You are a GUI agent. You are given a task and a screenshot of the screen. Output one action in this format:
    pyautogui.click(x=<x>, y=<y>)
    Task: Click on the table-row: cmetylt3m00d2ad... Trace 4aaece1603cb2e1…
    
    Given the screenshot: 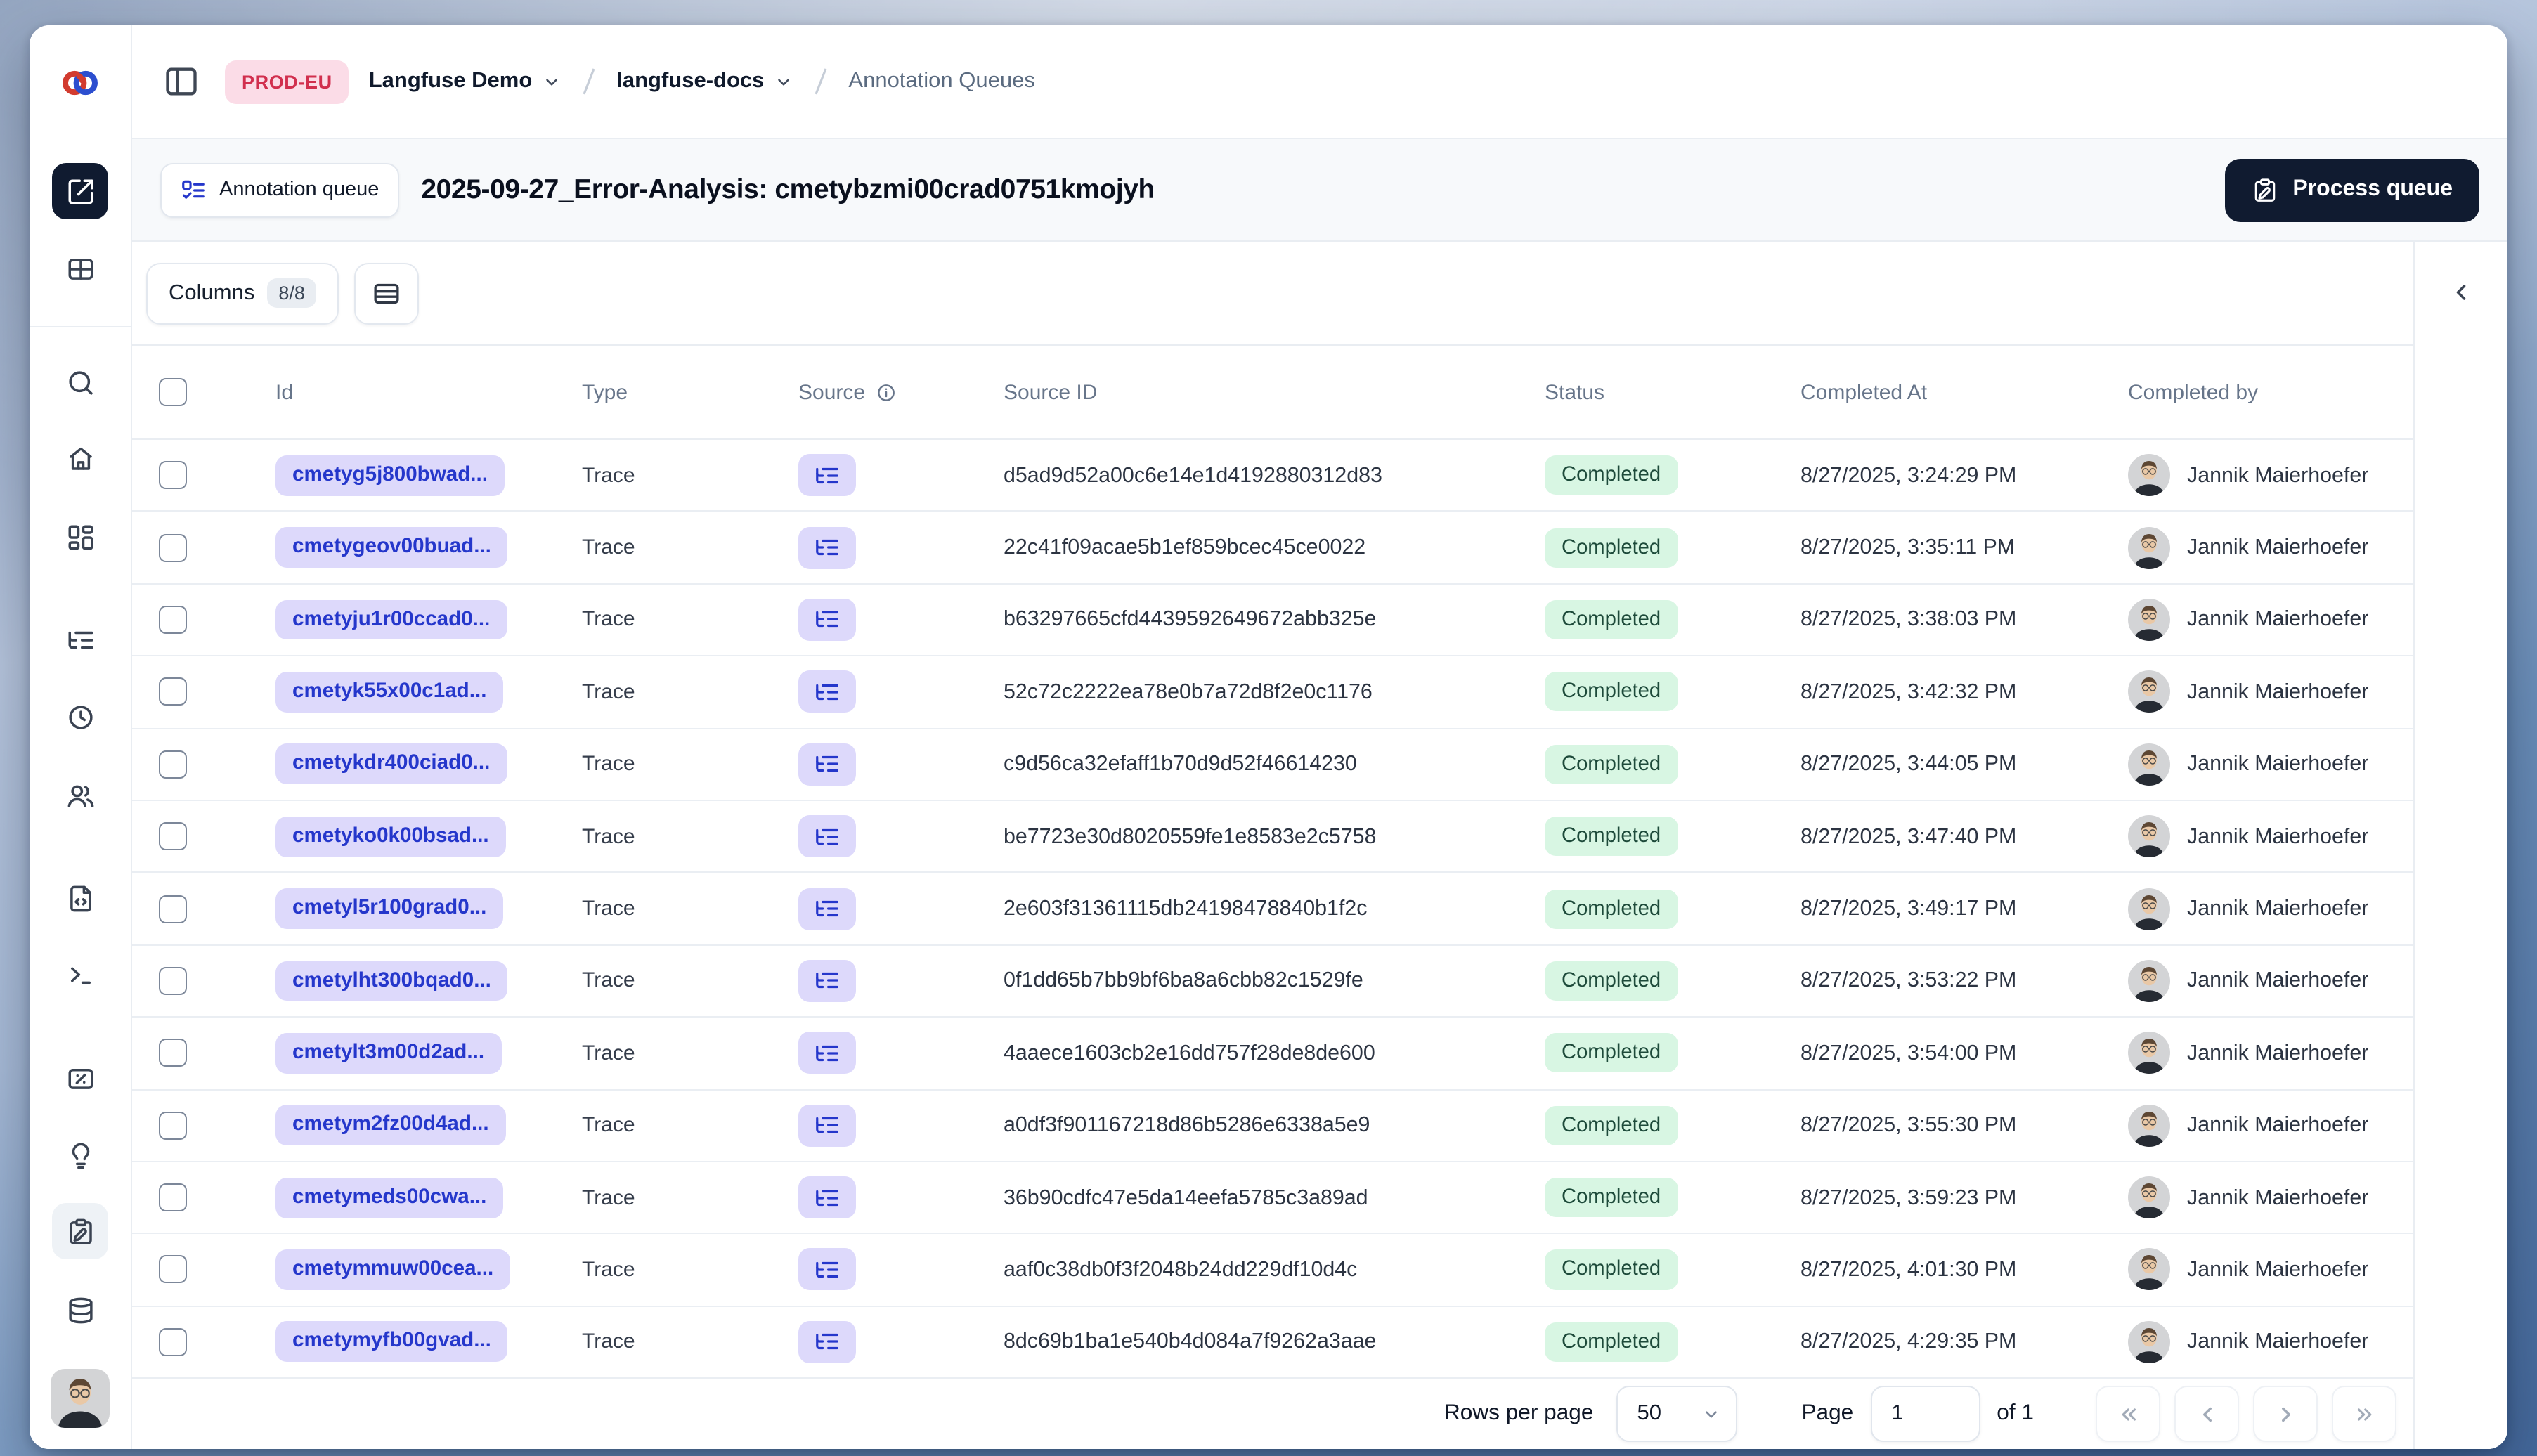 What is the action you would take?
    pyautogui.click(x=1273, y=1055)
    